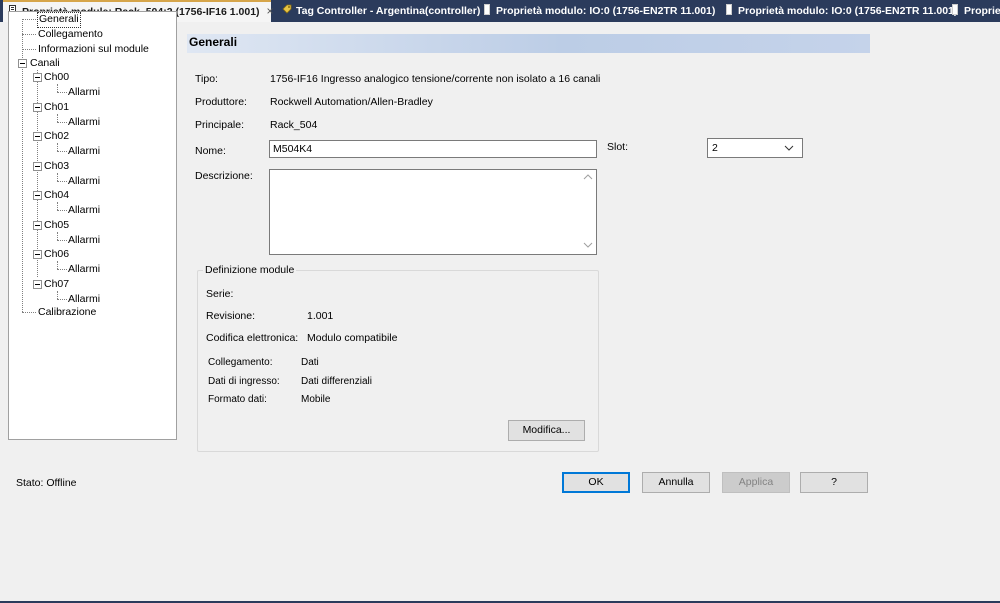 The image size is (1000, 603). Describe the element at coordinates (588, 212) in the screenshot. I see `descrizione-scrollbar` at that location.